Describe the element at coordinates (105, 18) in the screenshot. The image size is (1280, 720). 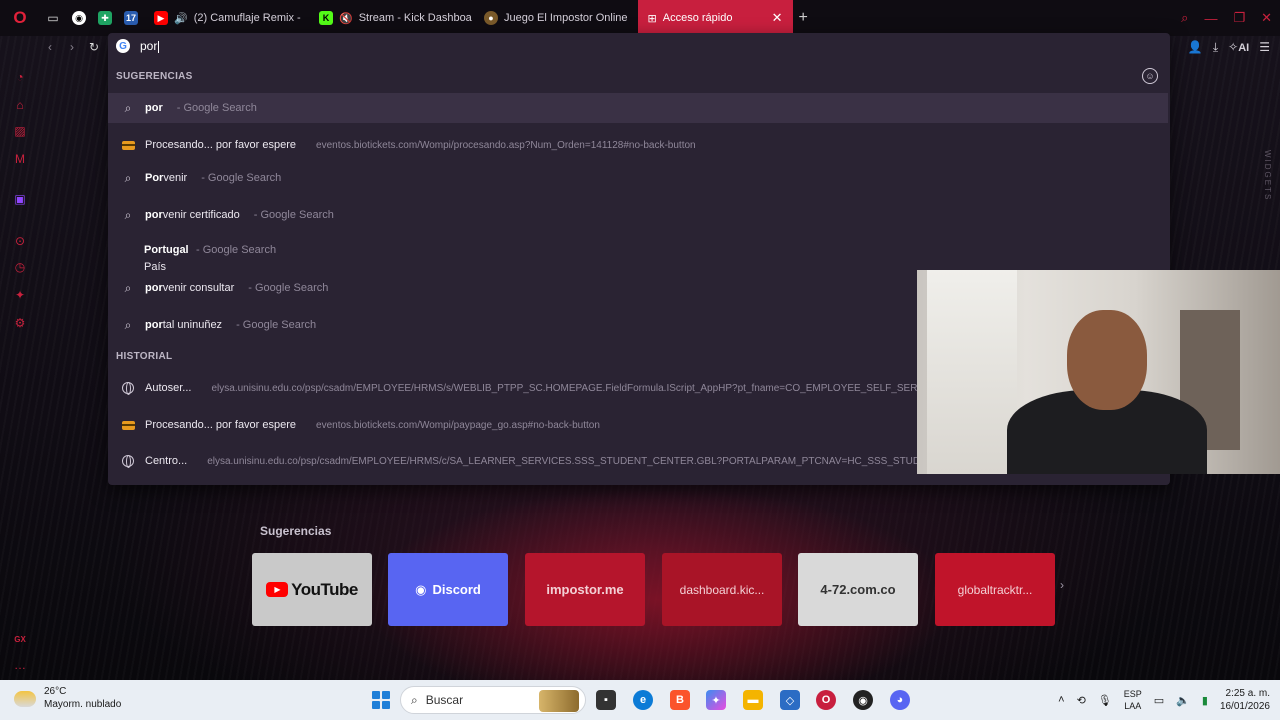
I see `sheets-icon: ✚` at that location.